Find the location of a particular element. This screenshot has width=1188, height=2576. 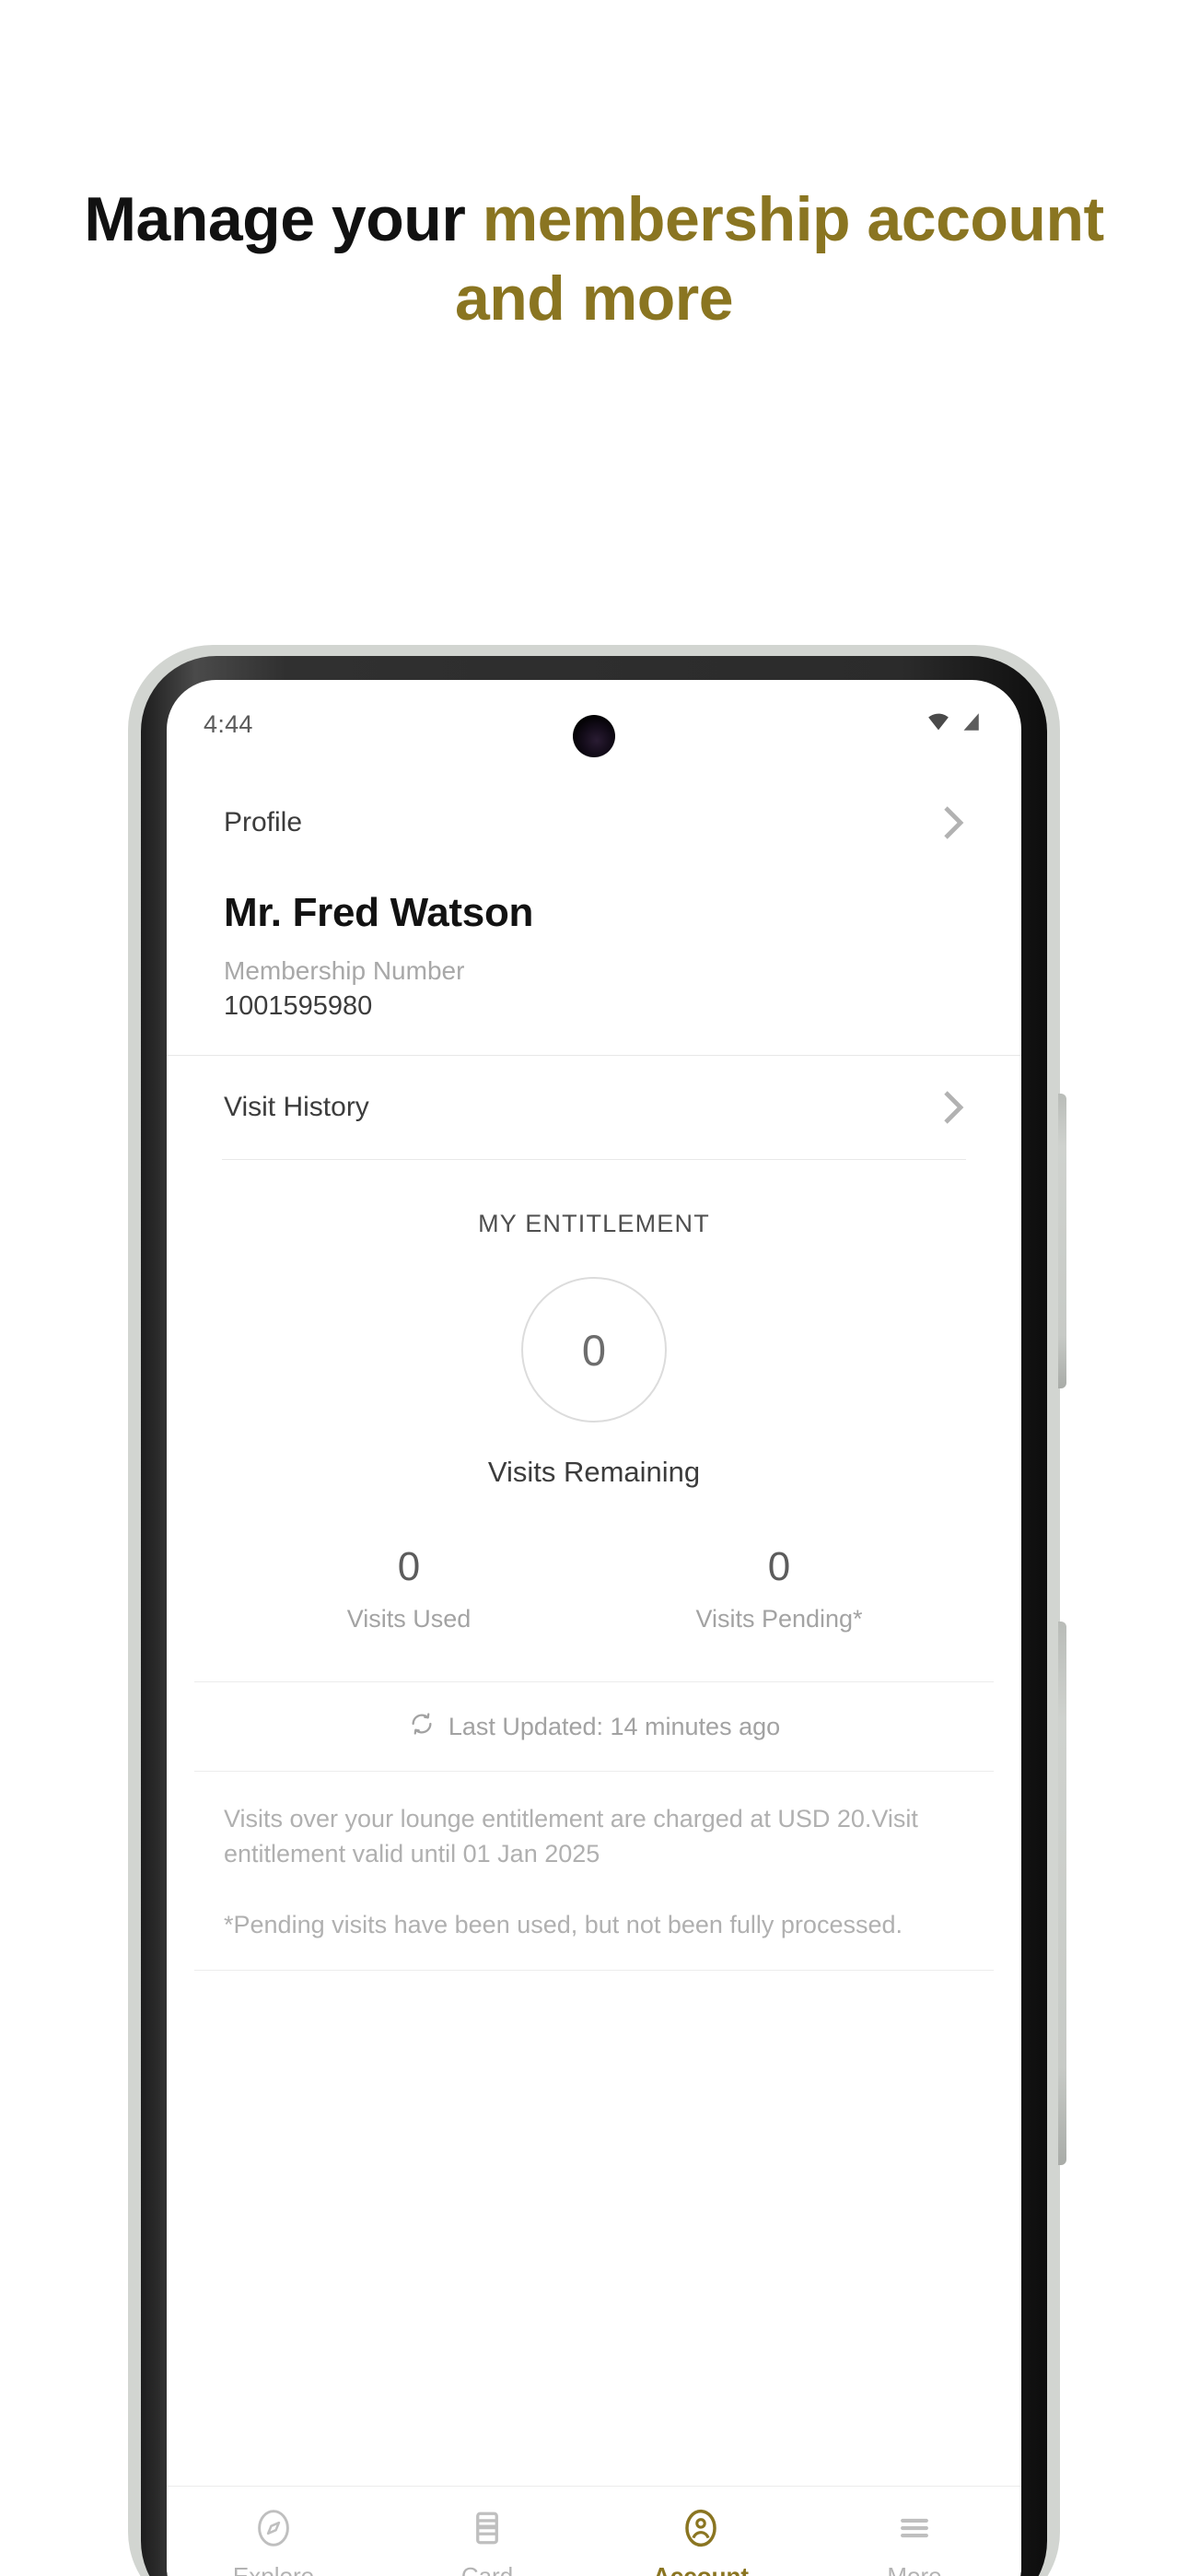

stat-visits-pending: 0 Visits Pending* is located at coordinates (779, 1588).